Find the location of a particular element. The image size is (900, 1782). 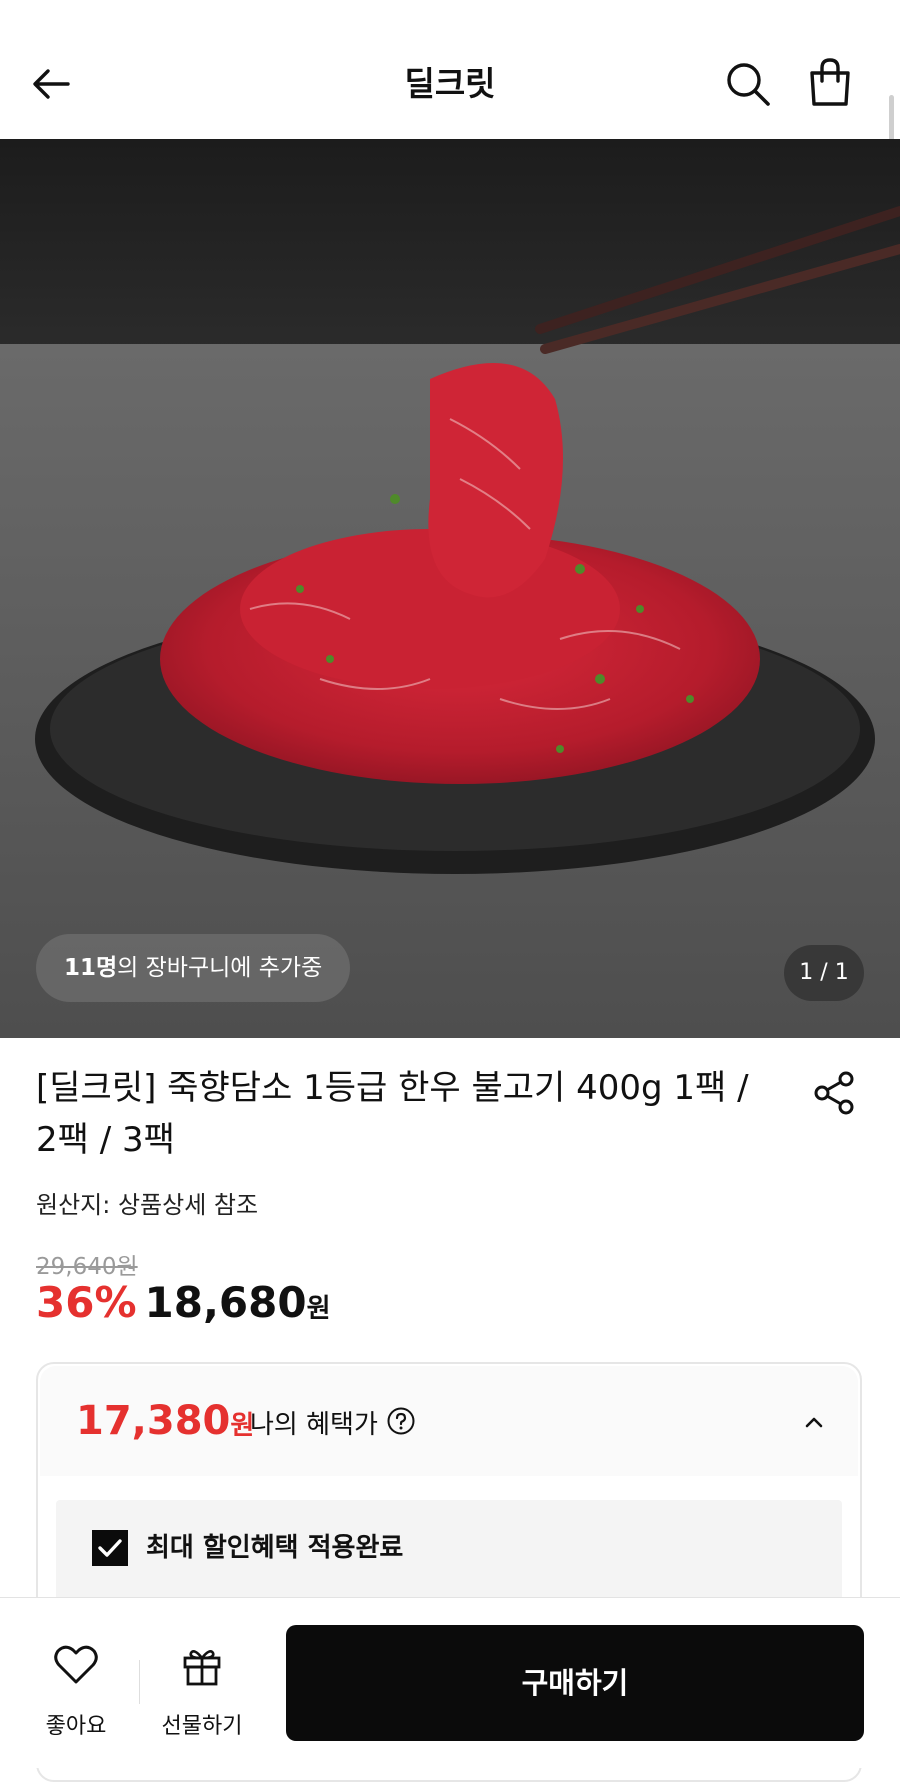

chevron-up-icon is located at coordinates (814, 1422).